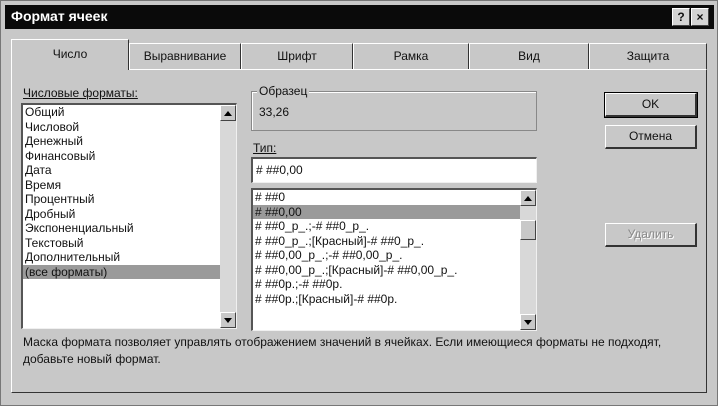 The image size is (718, 406). Describe the element at coordinates (528, 230) in the screenshot. I see `scroll-thumb` at that location.